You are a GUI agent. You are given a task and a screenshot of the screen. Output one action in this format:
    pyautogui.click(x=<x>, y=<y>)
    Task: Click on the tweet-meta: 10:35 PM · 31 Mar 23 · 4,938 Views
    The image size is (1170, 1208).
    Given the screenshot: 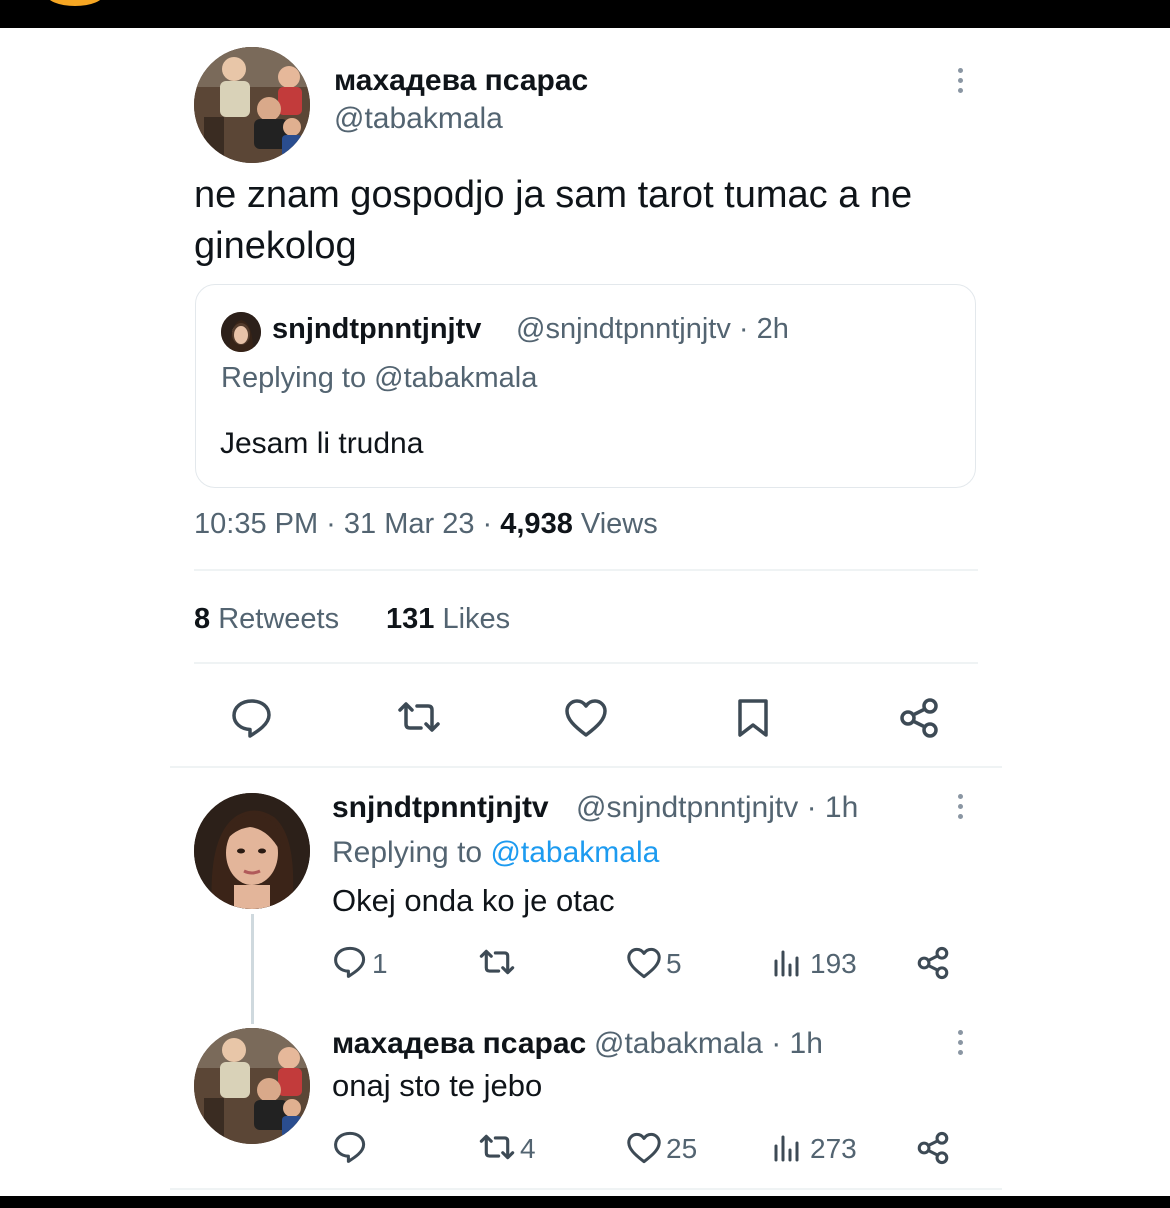 What is the action you would take?
    pyautogui.click(x=426, y=524)
    